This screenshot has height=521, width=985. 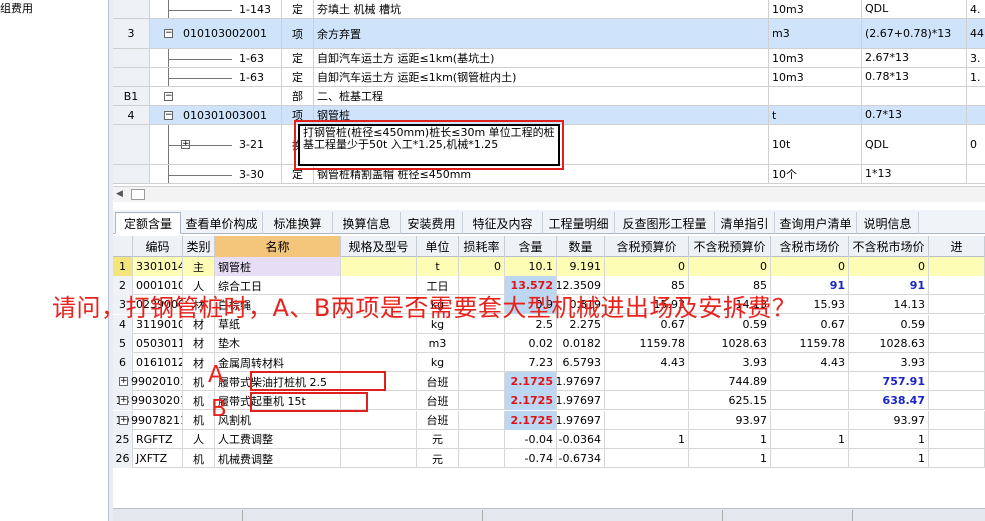 What do you see at coordinates (549, 266) in the screenshot?
I see `resource-row: 133010142Z主钢管桩t010.19.1910000` at bounding box center [549, 266].